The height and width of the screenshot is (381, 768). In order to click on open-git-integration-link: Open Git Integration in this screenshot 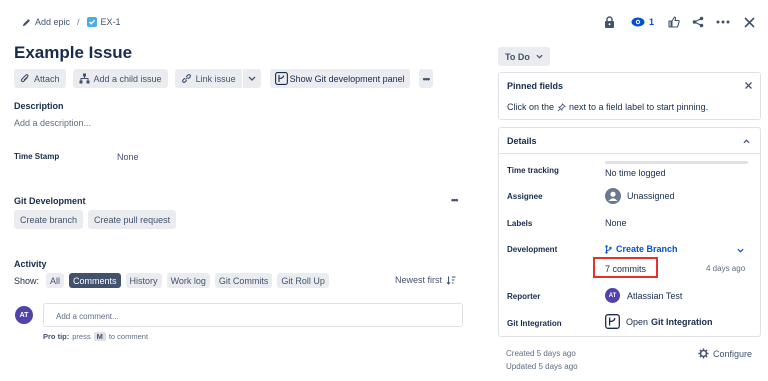, I will do `click(659, 321)`.